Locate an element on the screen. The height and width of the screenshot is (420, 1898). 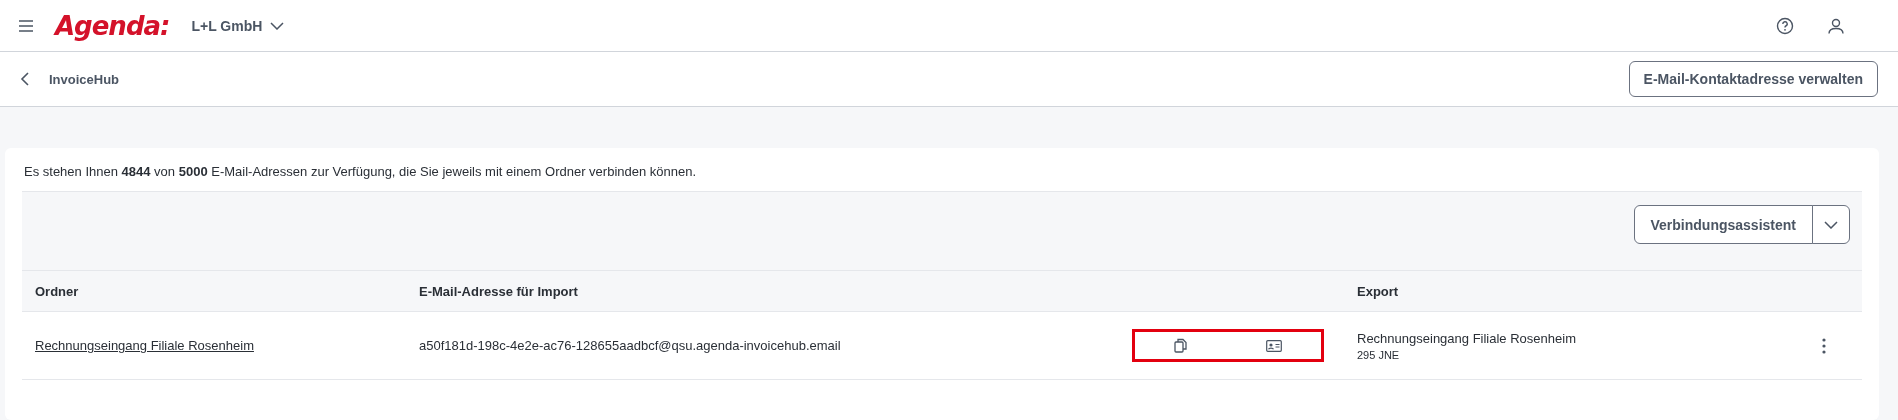
user-icon is located at coordinates (1836, 25).